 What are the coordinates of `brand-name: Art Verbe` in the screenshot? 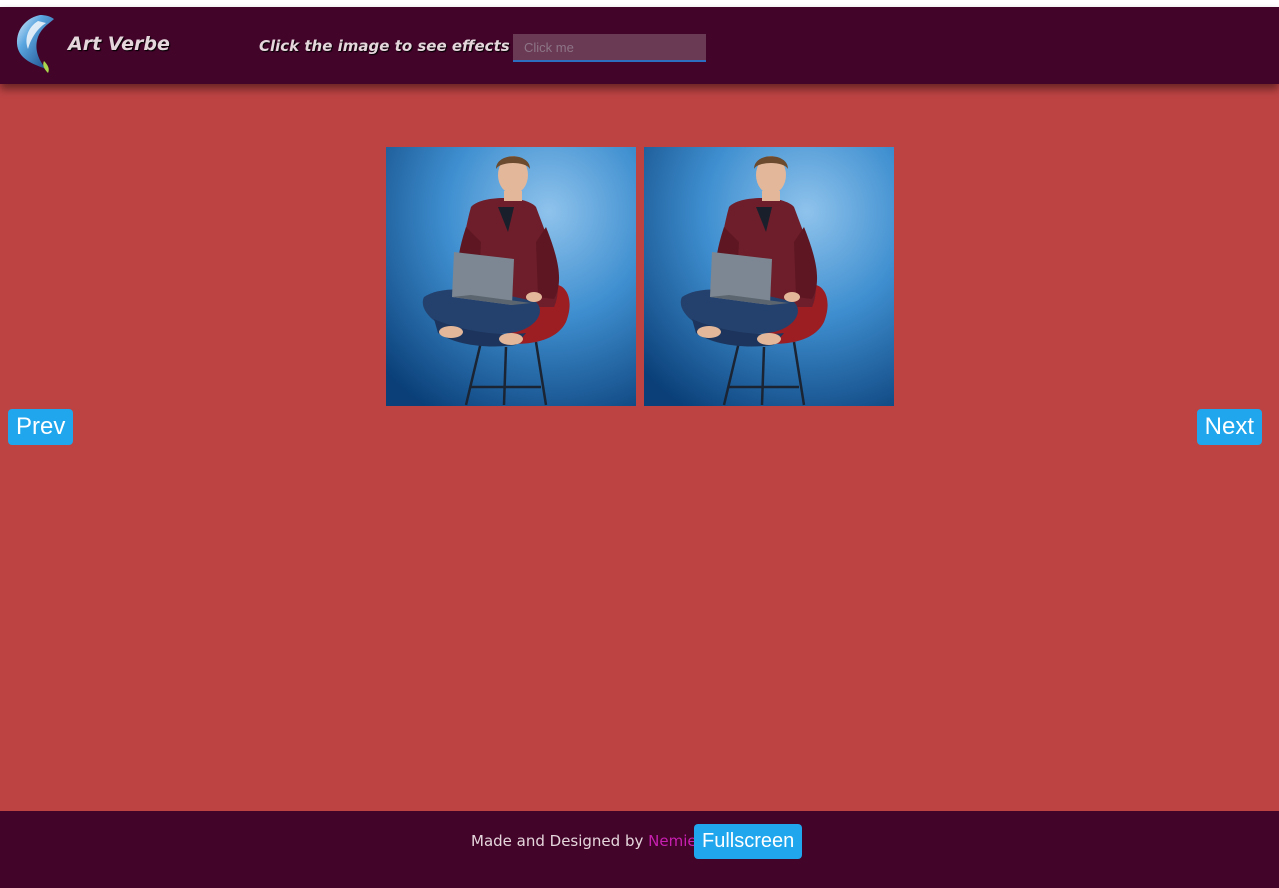 It's located at (119, 44).